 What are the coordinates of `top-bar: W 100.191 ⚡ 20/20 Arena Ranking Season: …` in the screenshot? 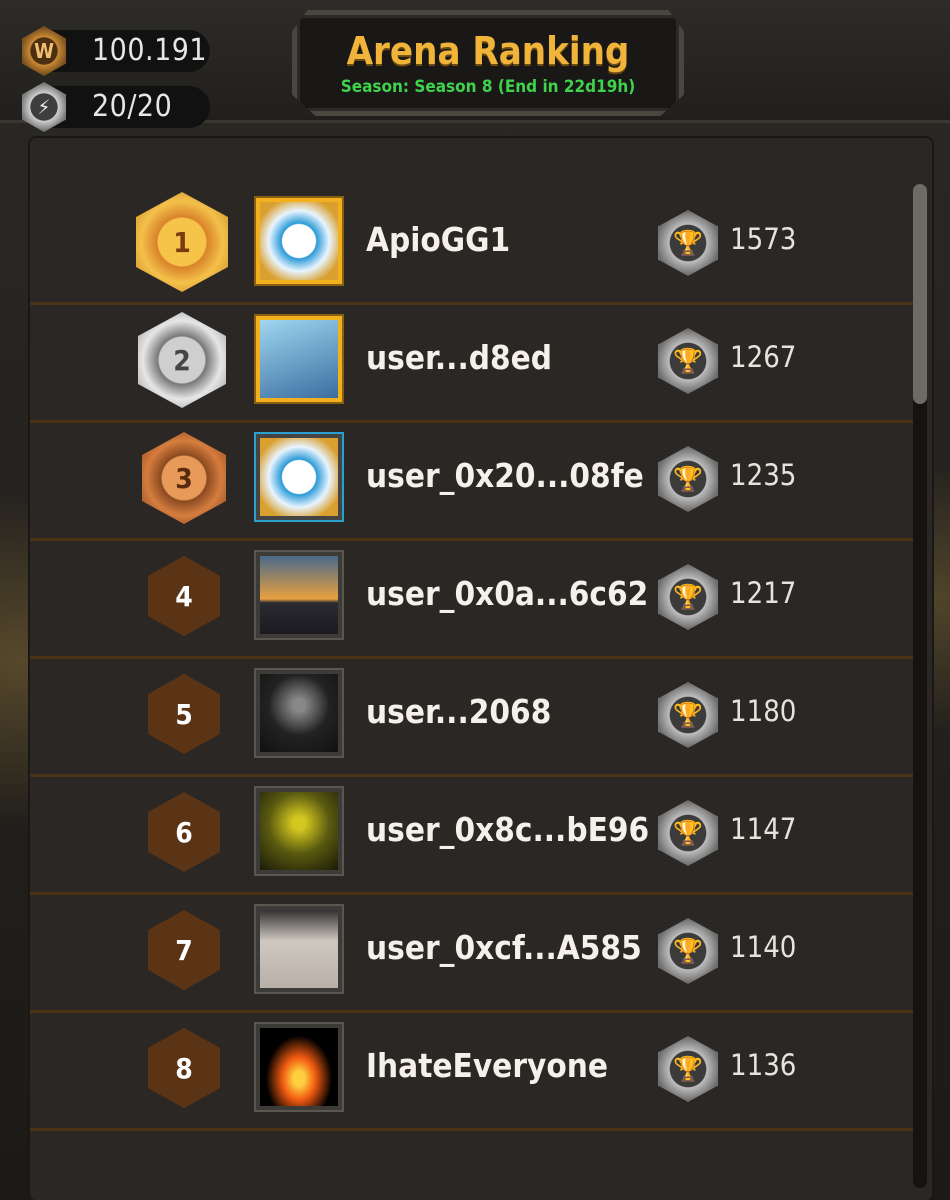 It's located at (475, 66).